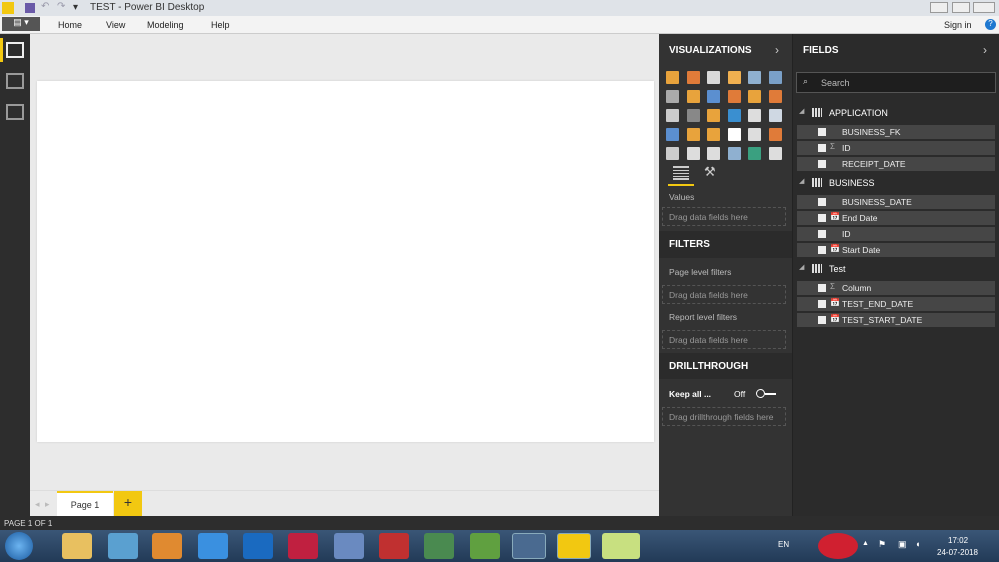 The image size is (999, 562). What do you see at coordinates (128, 504) in the screenshot?
I see `add-page-button: +` at bounding box center [128, 504].